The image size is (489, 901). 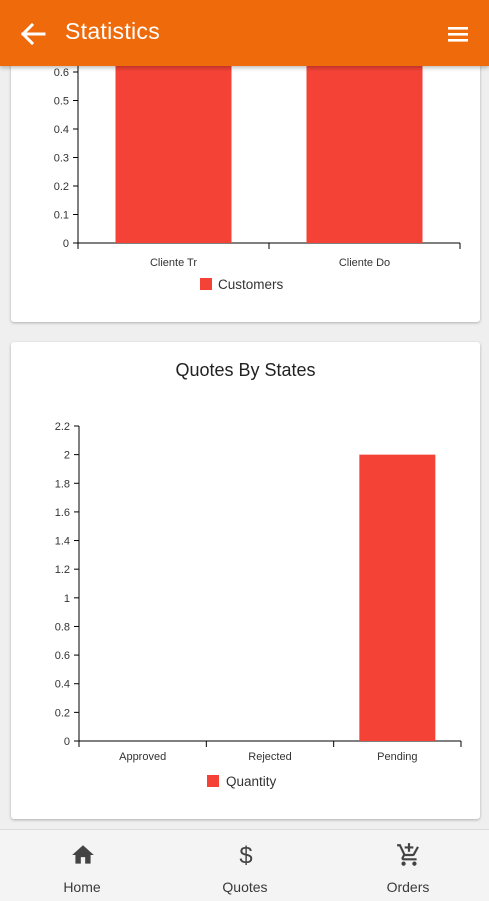 I want to click on x-tick-label: Cliente Tr, so click(x=173, y=263).